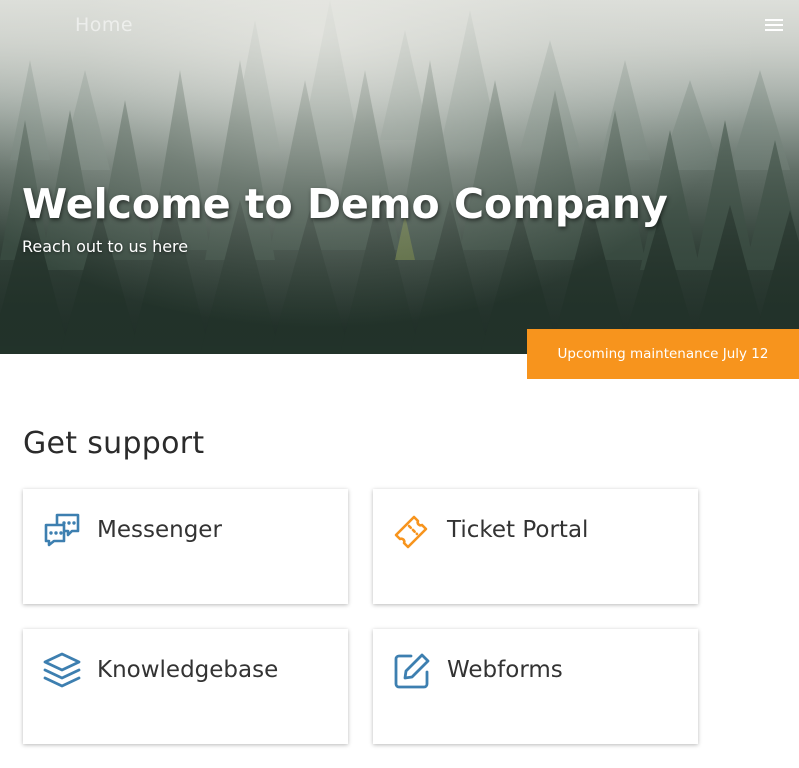 Image resolution: width=799 pixels, height=768 pixels. Describe the element at coordinates (185, 686) in the screenshot. I see `knowledgebase-card: Knowledgebase` at that location.